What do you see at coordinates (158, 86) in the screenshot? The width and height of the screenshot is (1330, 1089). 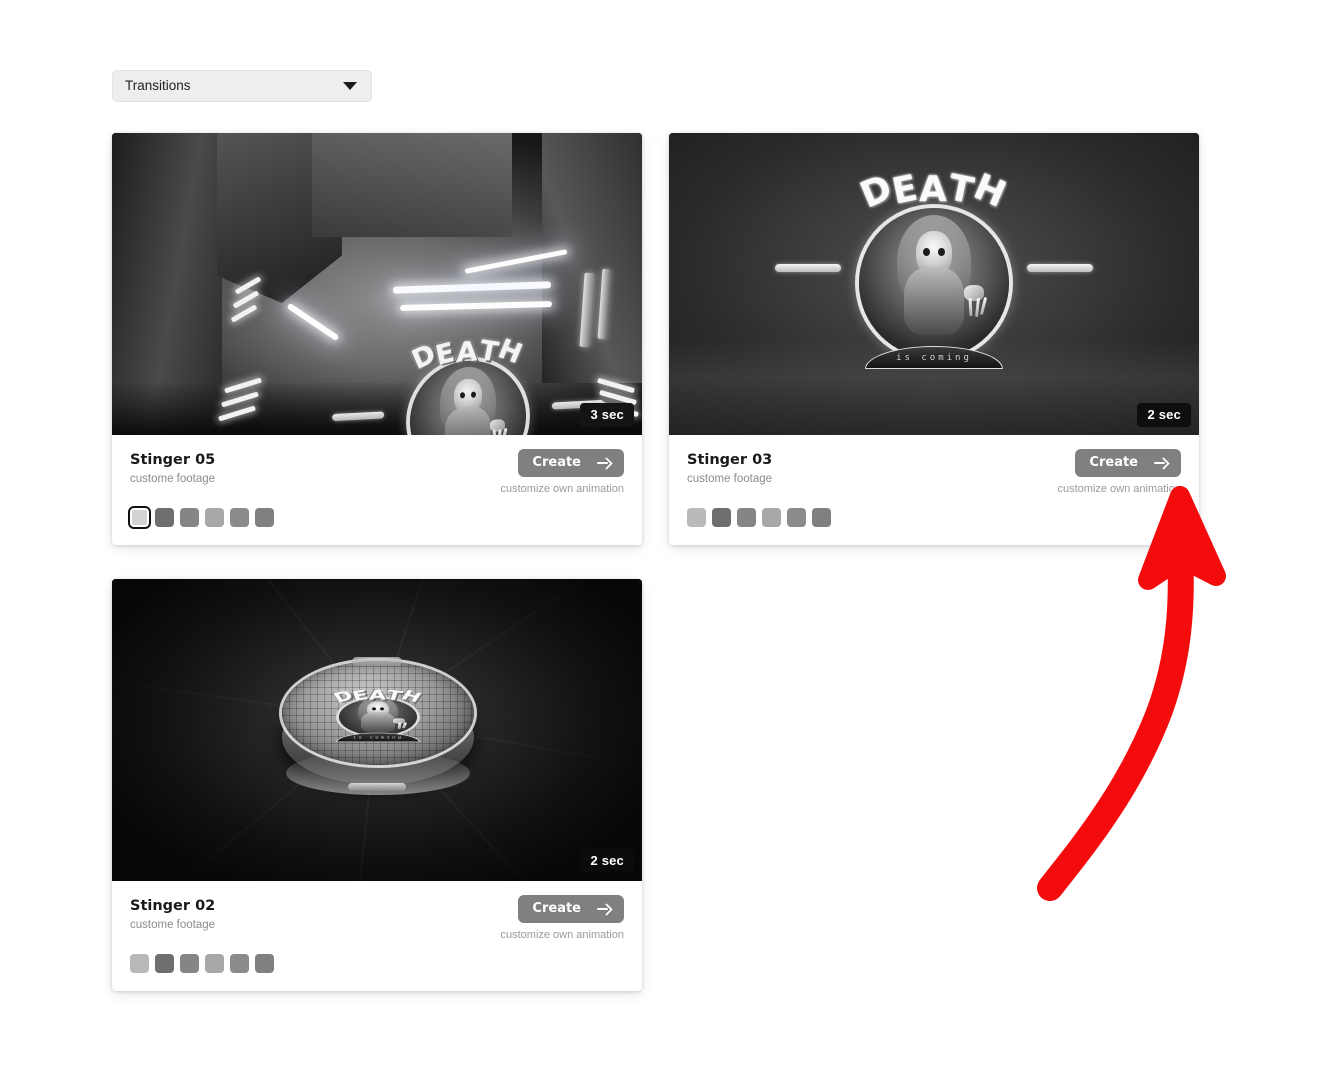 I see `transitions-dropdown-label: Transitions` at bounding box center [158, 86].